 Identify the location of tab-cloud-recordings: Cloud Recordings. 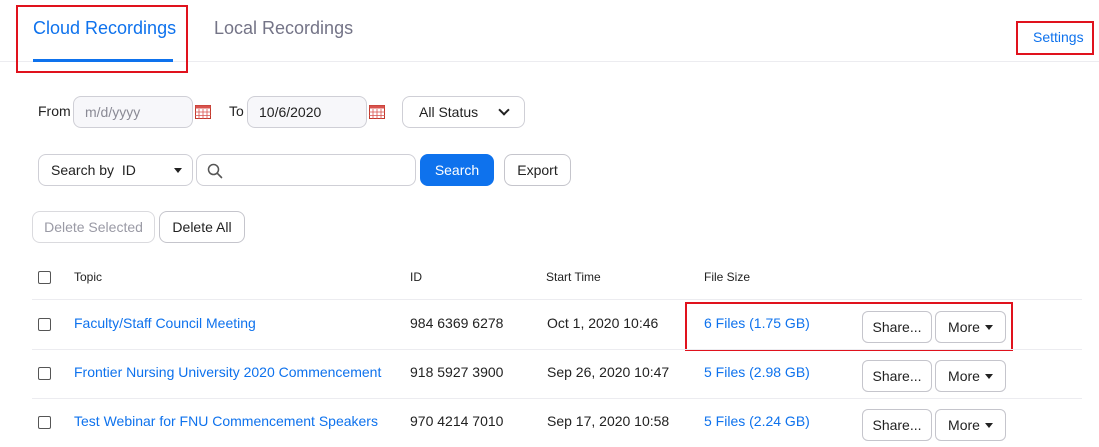
(104, 28).